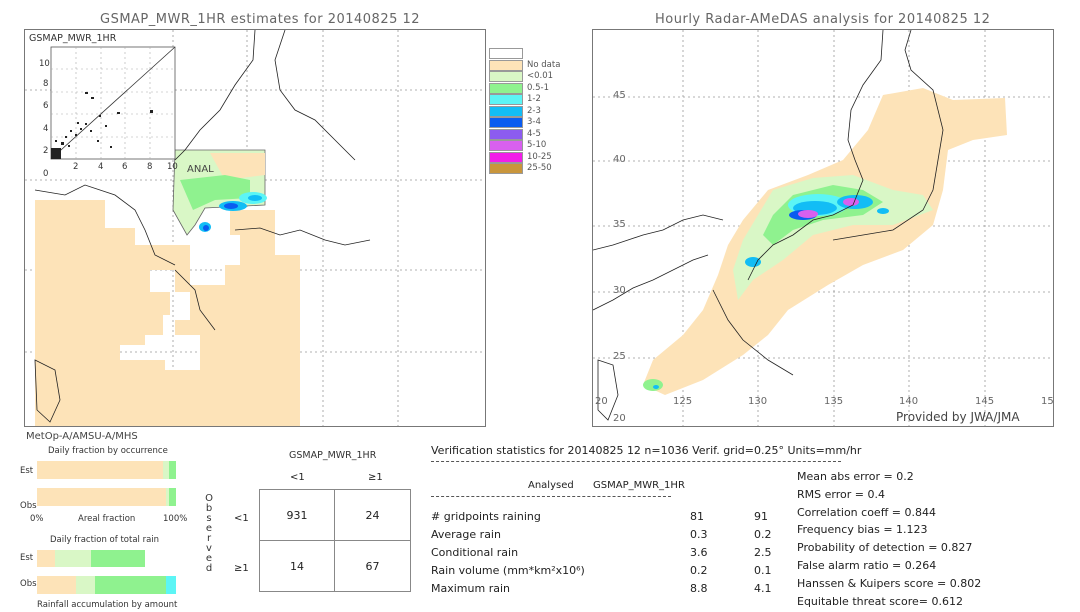 This screenshot has height=612, width=1080. What do you see at coordinates (28, 506) in the screenshot?
I see `obs-label: Obs` at bounding box center [28, 506].